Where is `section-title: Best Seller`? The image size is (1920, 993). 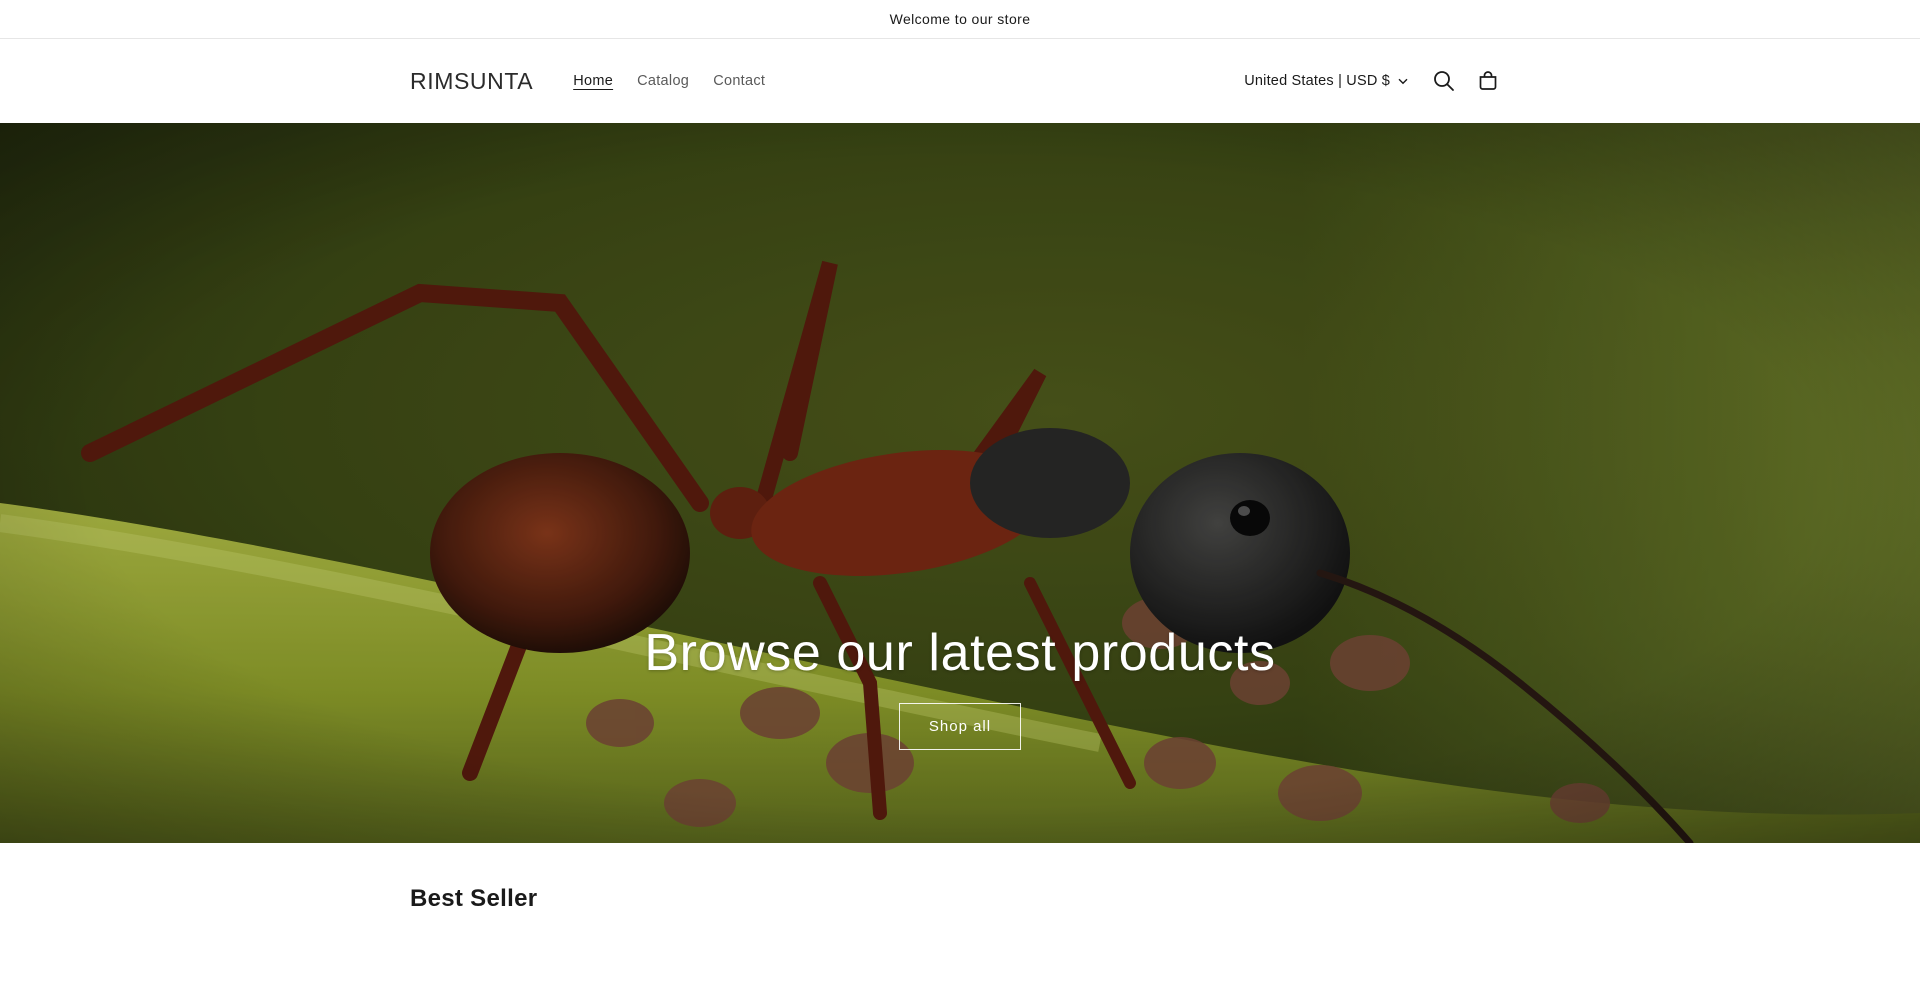 section-title: Best Seller is located at coordinates (474, 898).